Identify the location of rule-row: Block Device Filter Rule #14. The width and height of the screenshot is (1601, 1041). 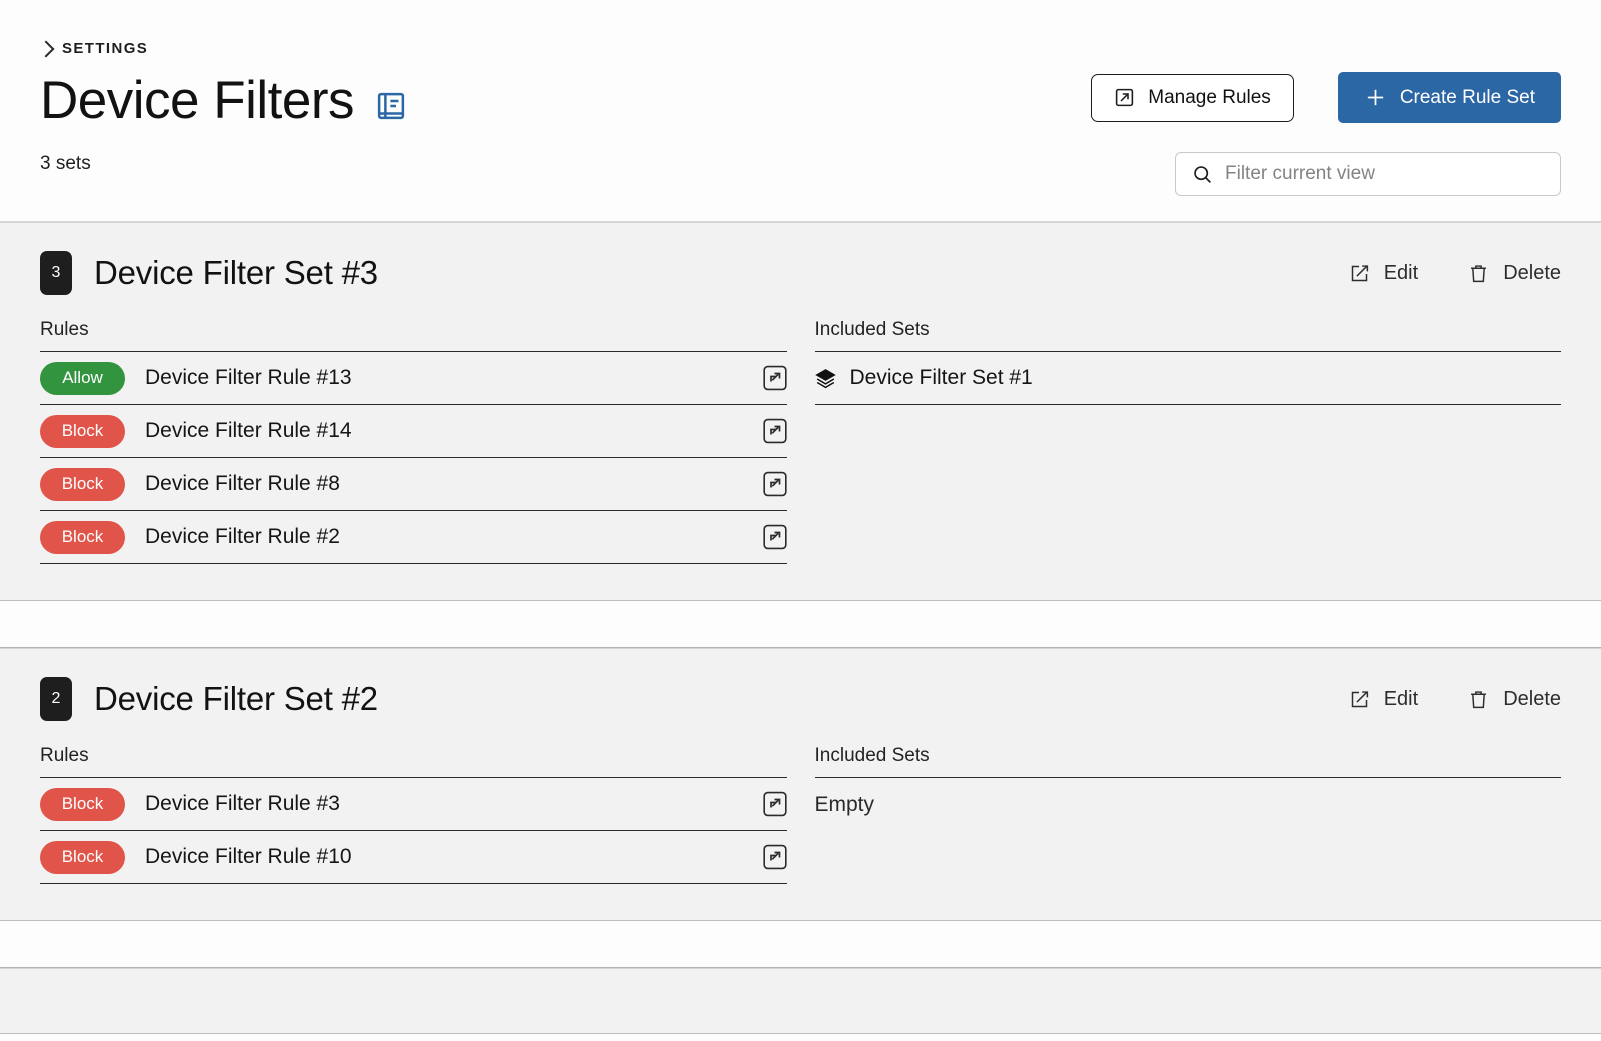
(413, 431).